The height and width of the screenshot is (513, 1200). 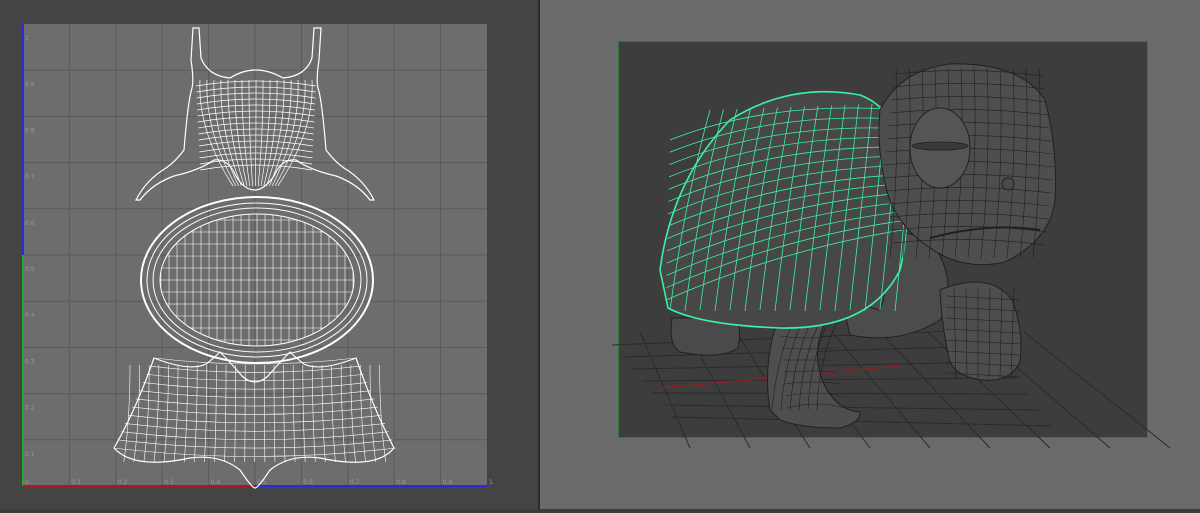 What do you see at coordinates (30, 269) in the screenshot?
I see `uv-tick-y: 0.5` at bounding box center [30, 269].